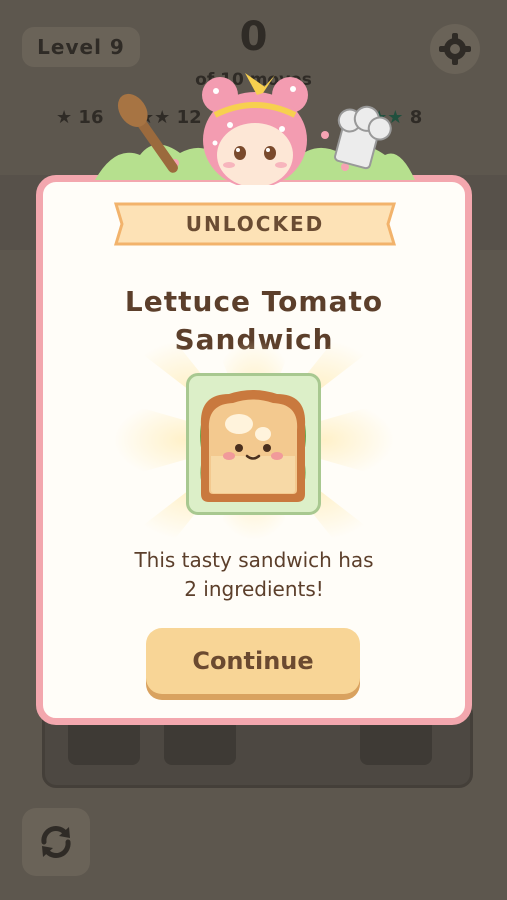 Image resolution: width=507 pixels, height=900 pixels. I want to click on dish-title-line1: Lettuce Tomato, so click(254, 301).